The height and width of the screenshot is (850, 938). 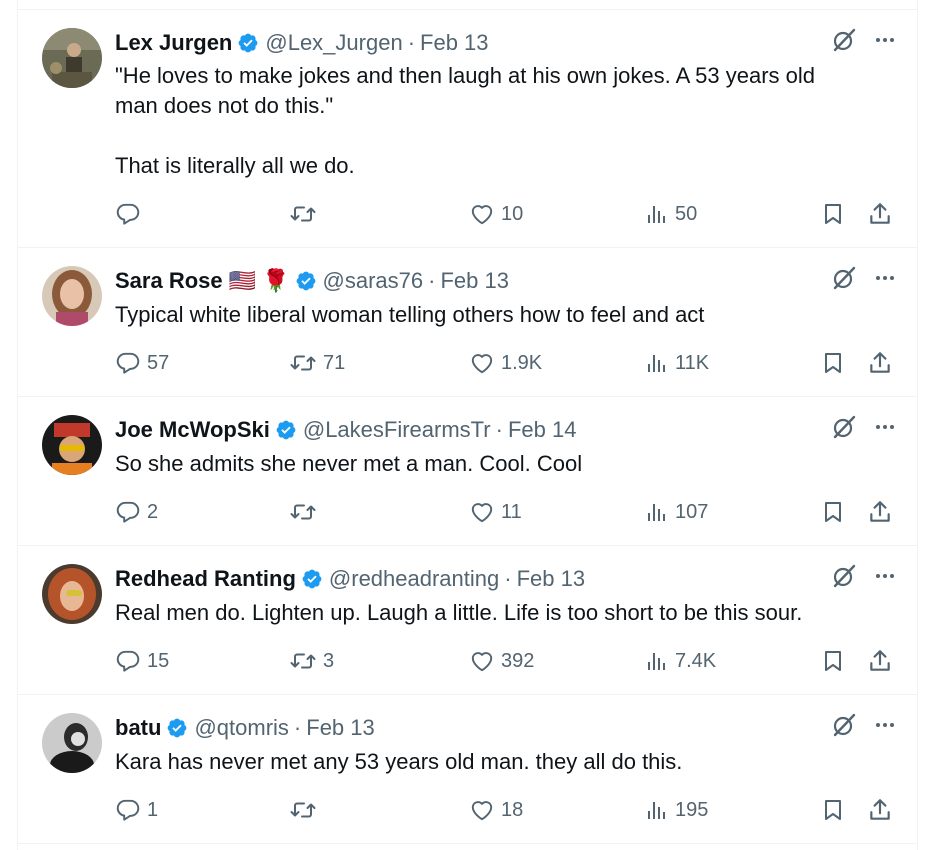 What do you see at coordinates (158, 362) in the screenshot?
I see `reply-count: 57` at bounding box center [158, 362].